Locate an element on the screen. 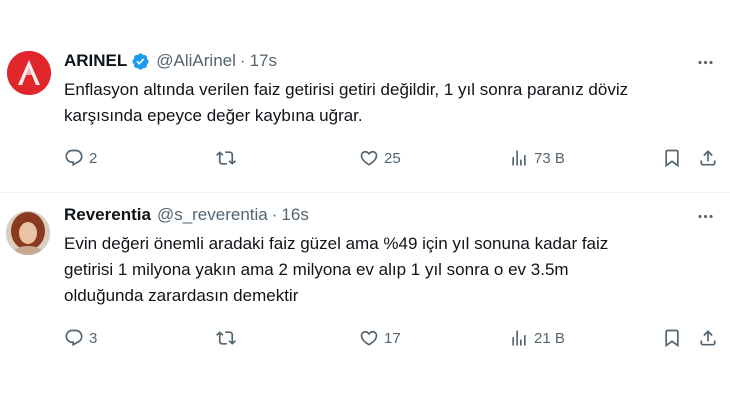 The height and width of the screenshot is (420, 730). timestamp: 16s is located at coordinates (294, 215).